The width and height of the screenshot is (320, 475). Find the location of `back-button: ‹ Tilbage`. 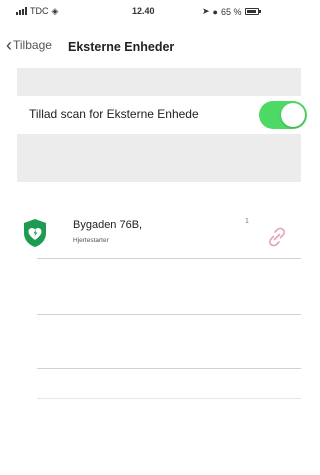

back-button: ‹ Tilbage is located at coordinates (29, 45).